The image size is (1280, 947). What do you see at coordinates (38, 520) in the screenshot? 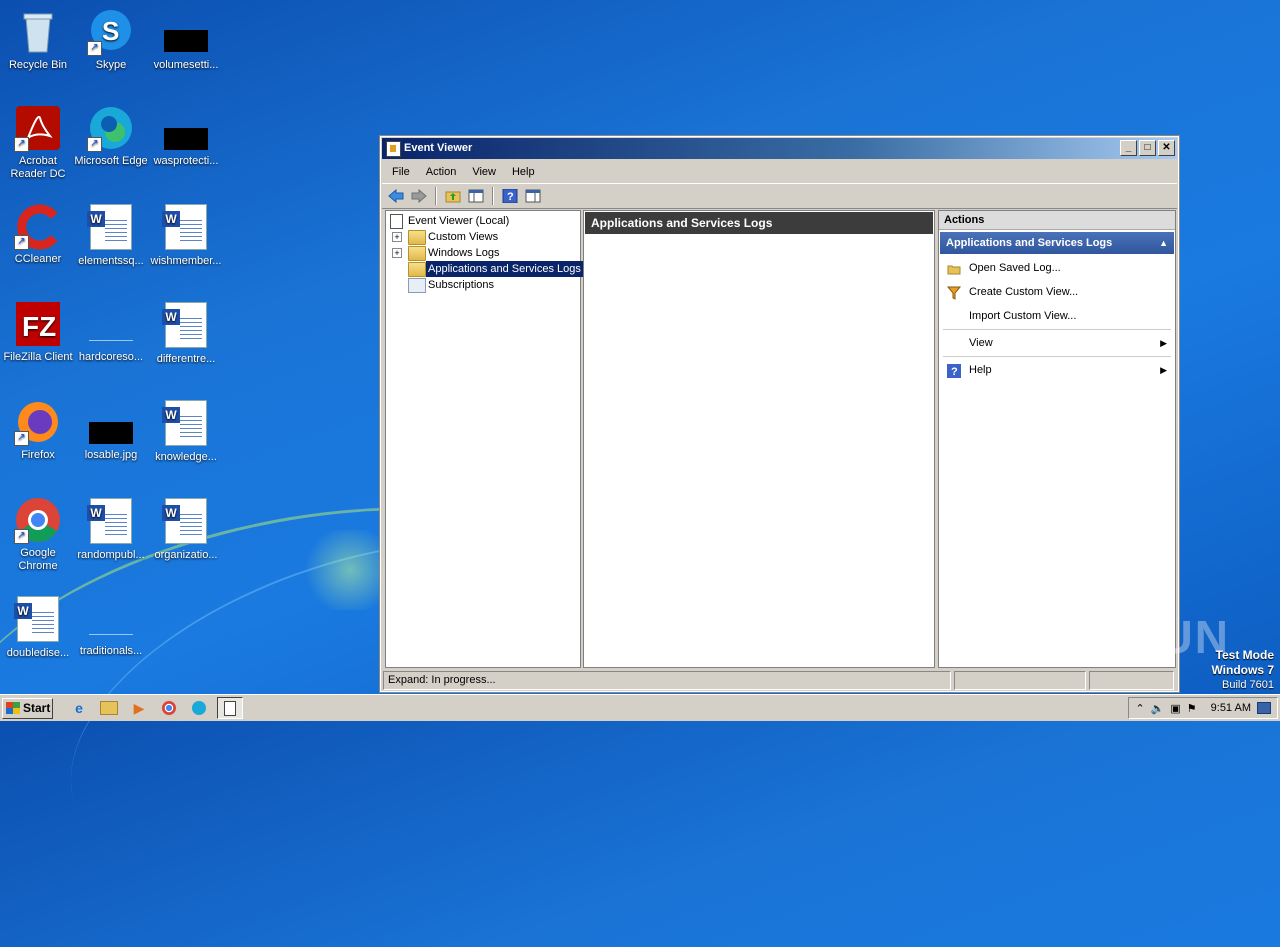
I see `chrome-icon: ↗` at bounding box center [38, 520].